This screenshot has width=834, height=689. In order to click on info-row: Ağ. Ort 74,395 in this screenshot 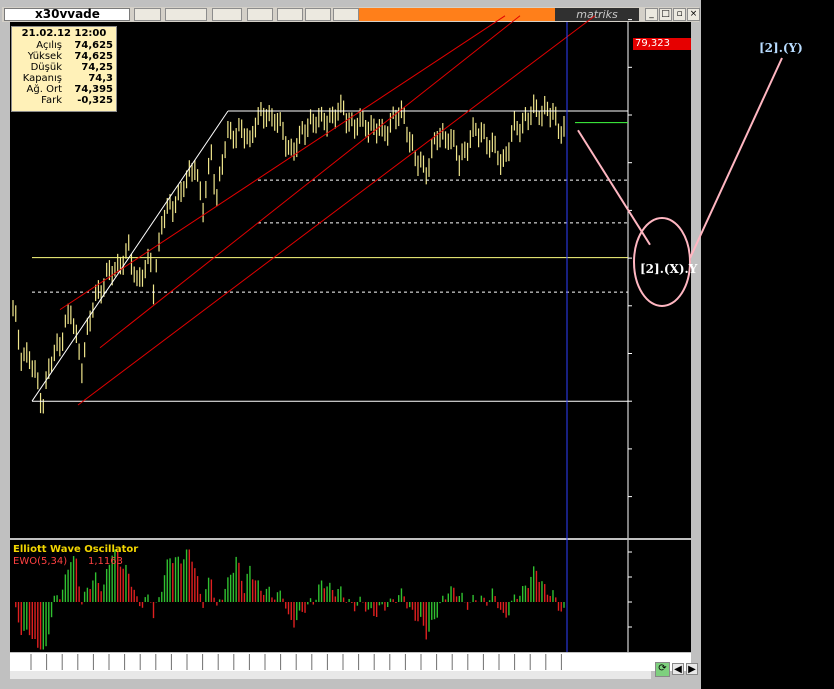, I will do `click(64, 89)`.